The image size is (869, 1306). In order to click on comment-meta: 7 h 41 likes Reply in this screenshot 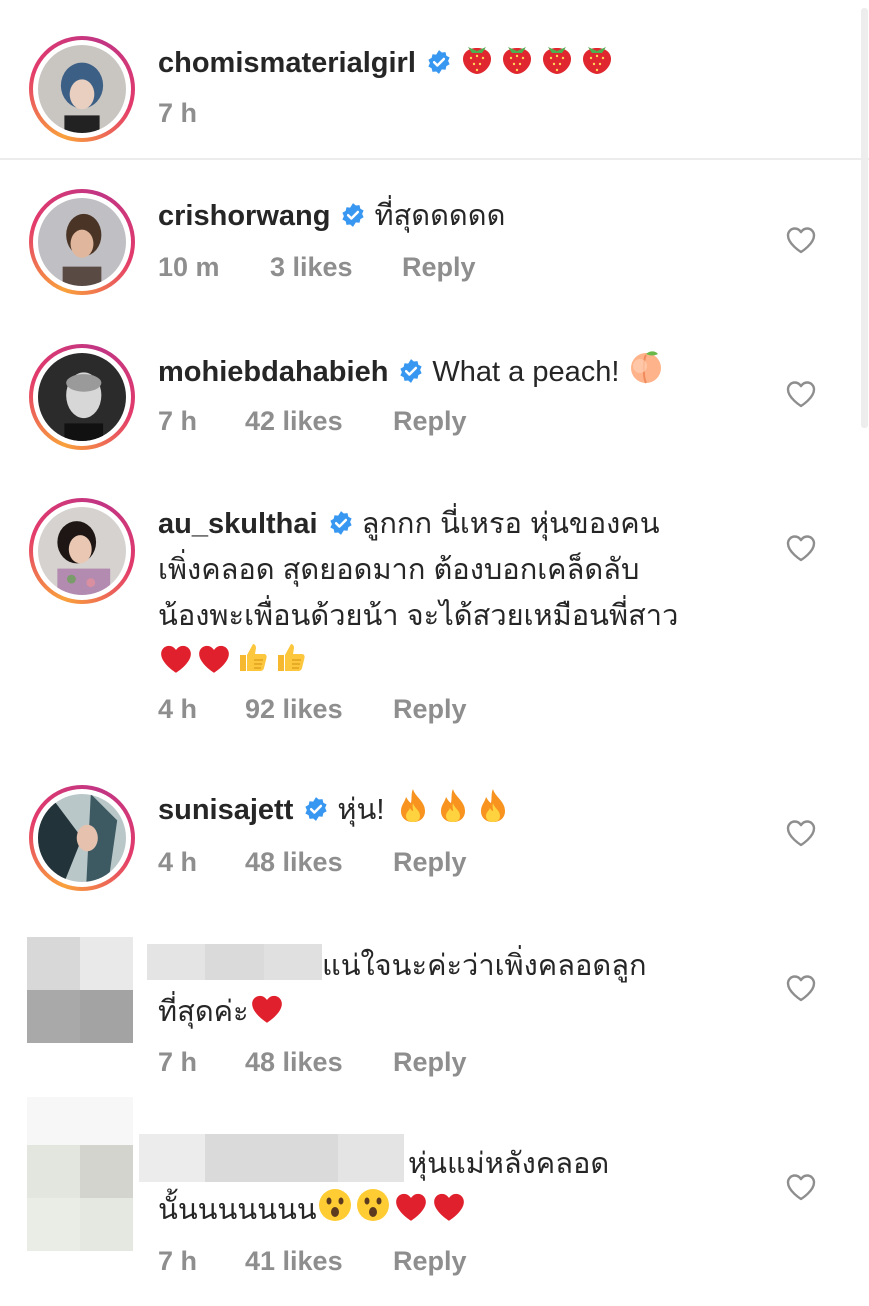, I will do `click(312, 1261)`.